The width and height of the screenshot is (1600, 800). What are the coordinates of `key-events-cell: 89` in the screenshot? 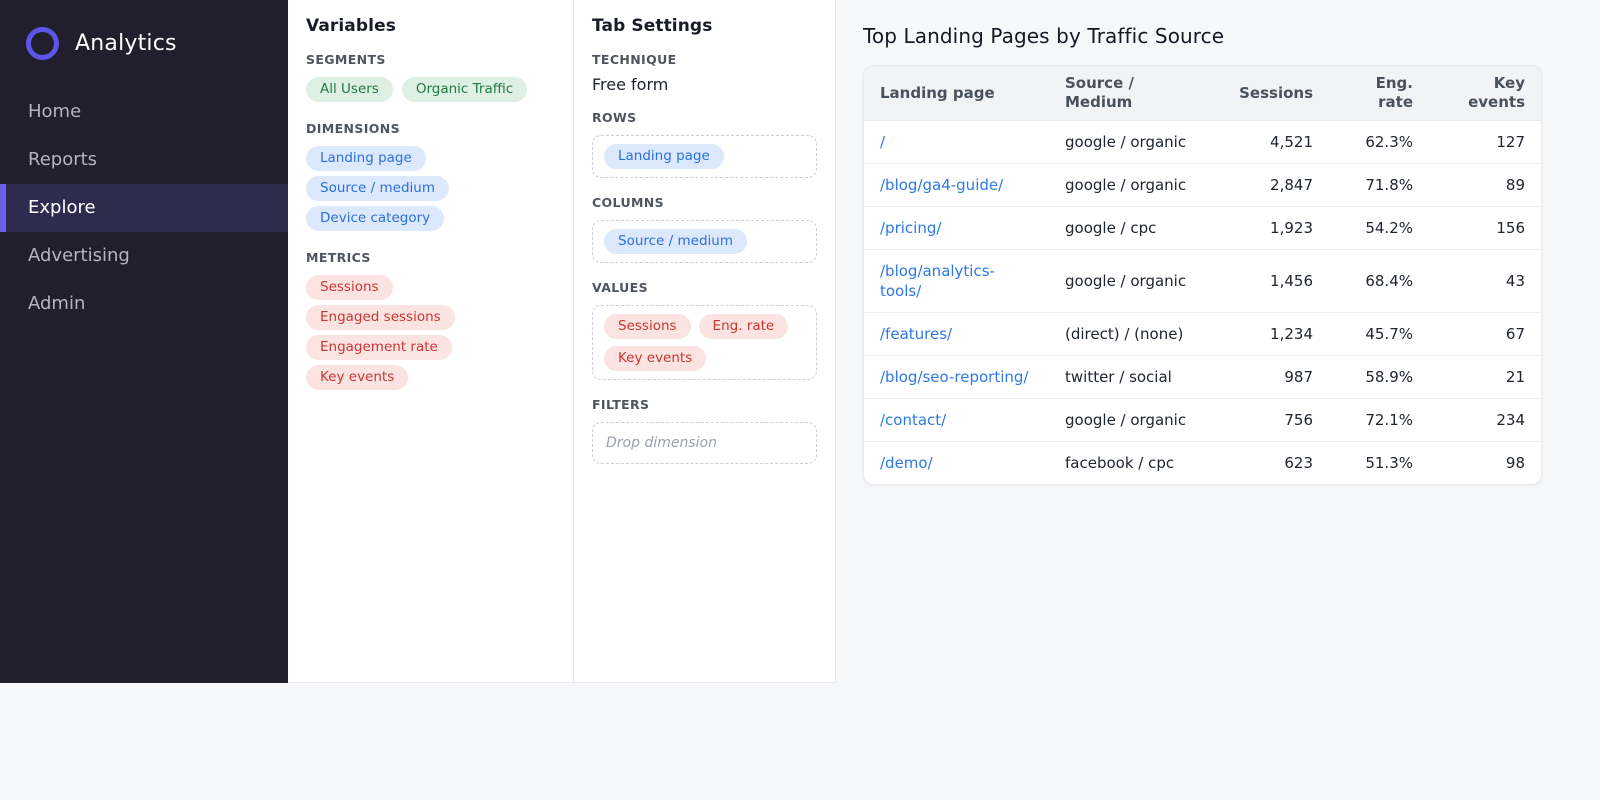 It's located at (1485, 185).